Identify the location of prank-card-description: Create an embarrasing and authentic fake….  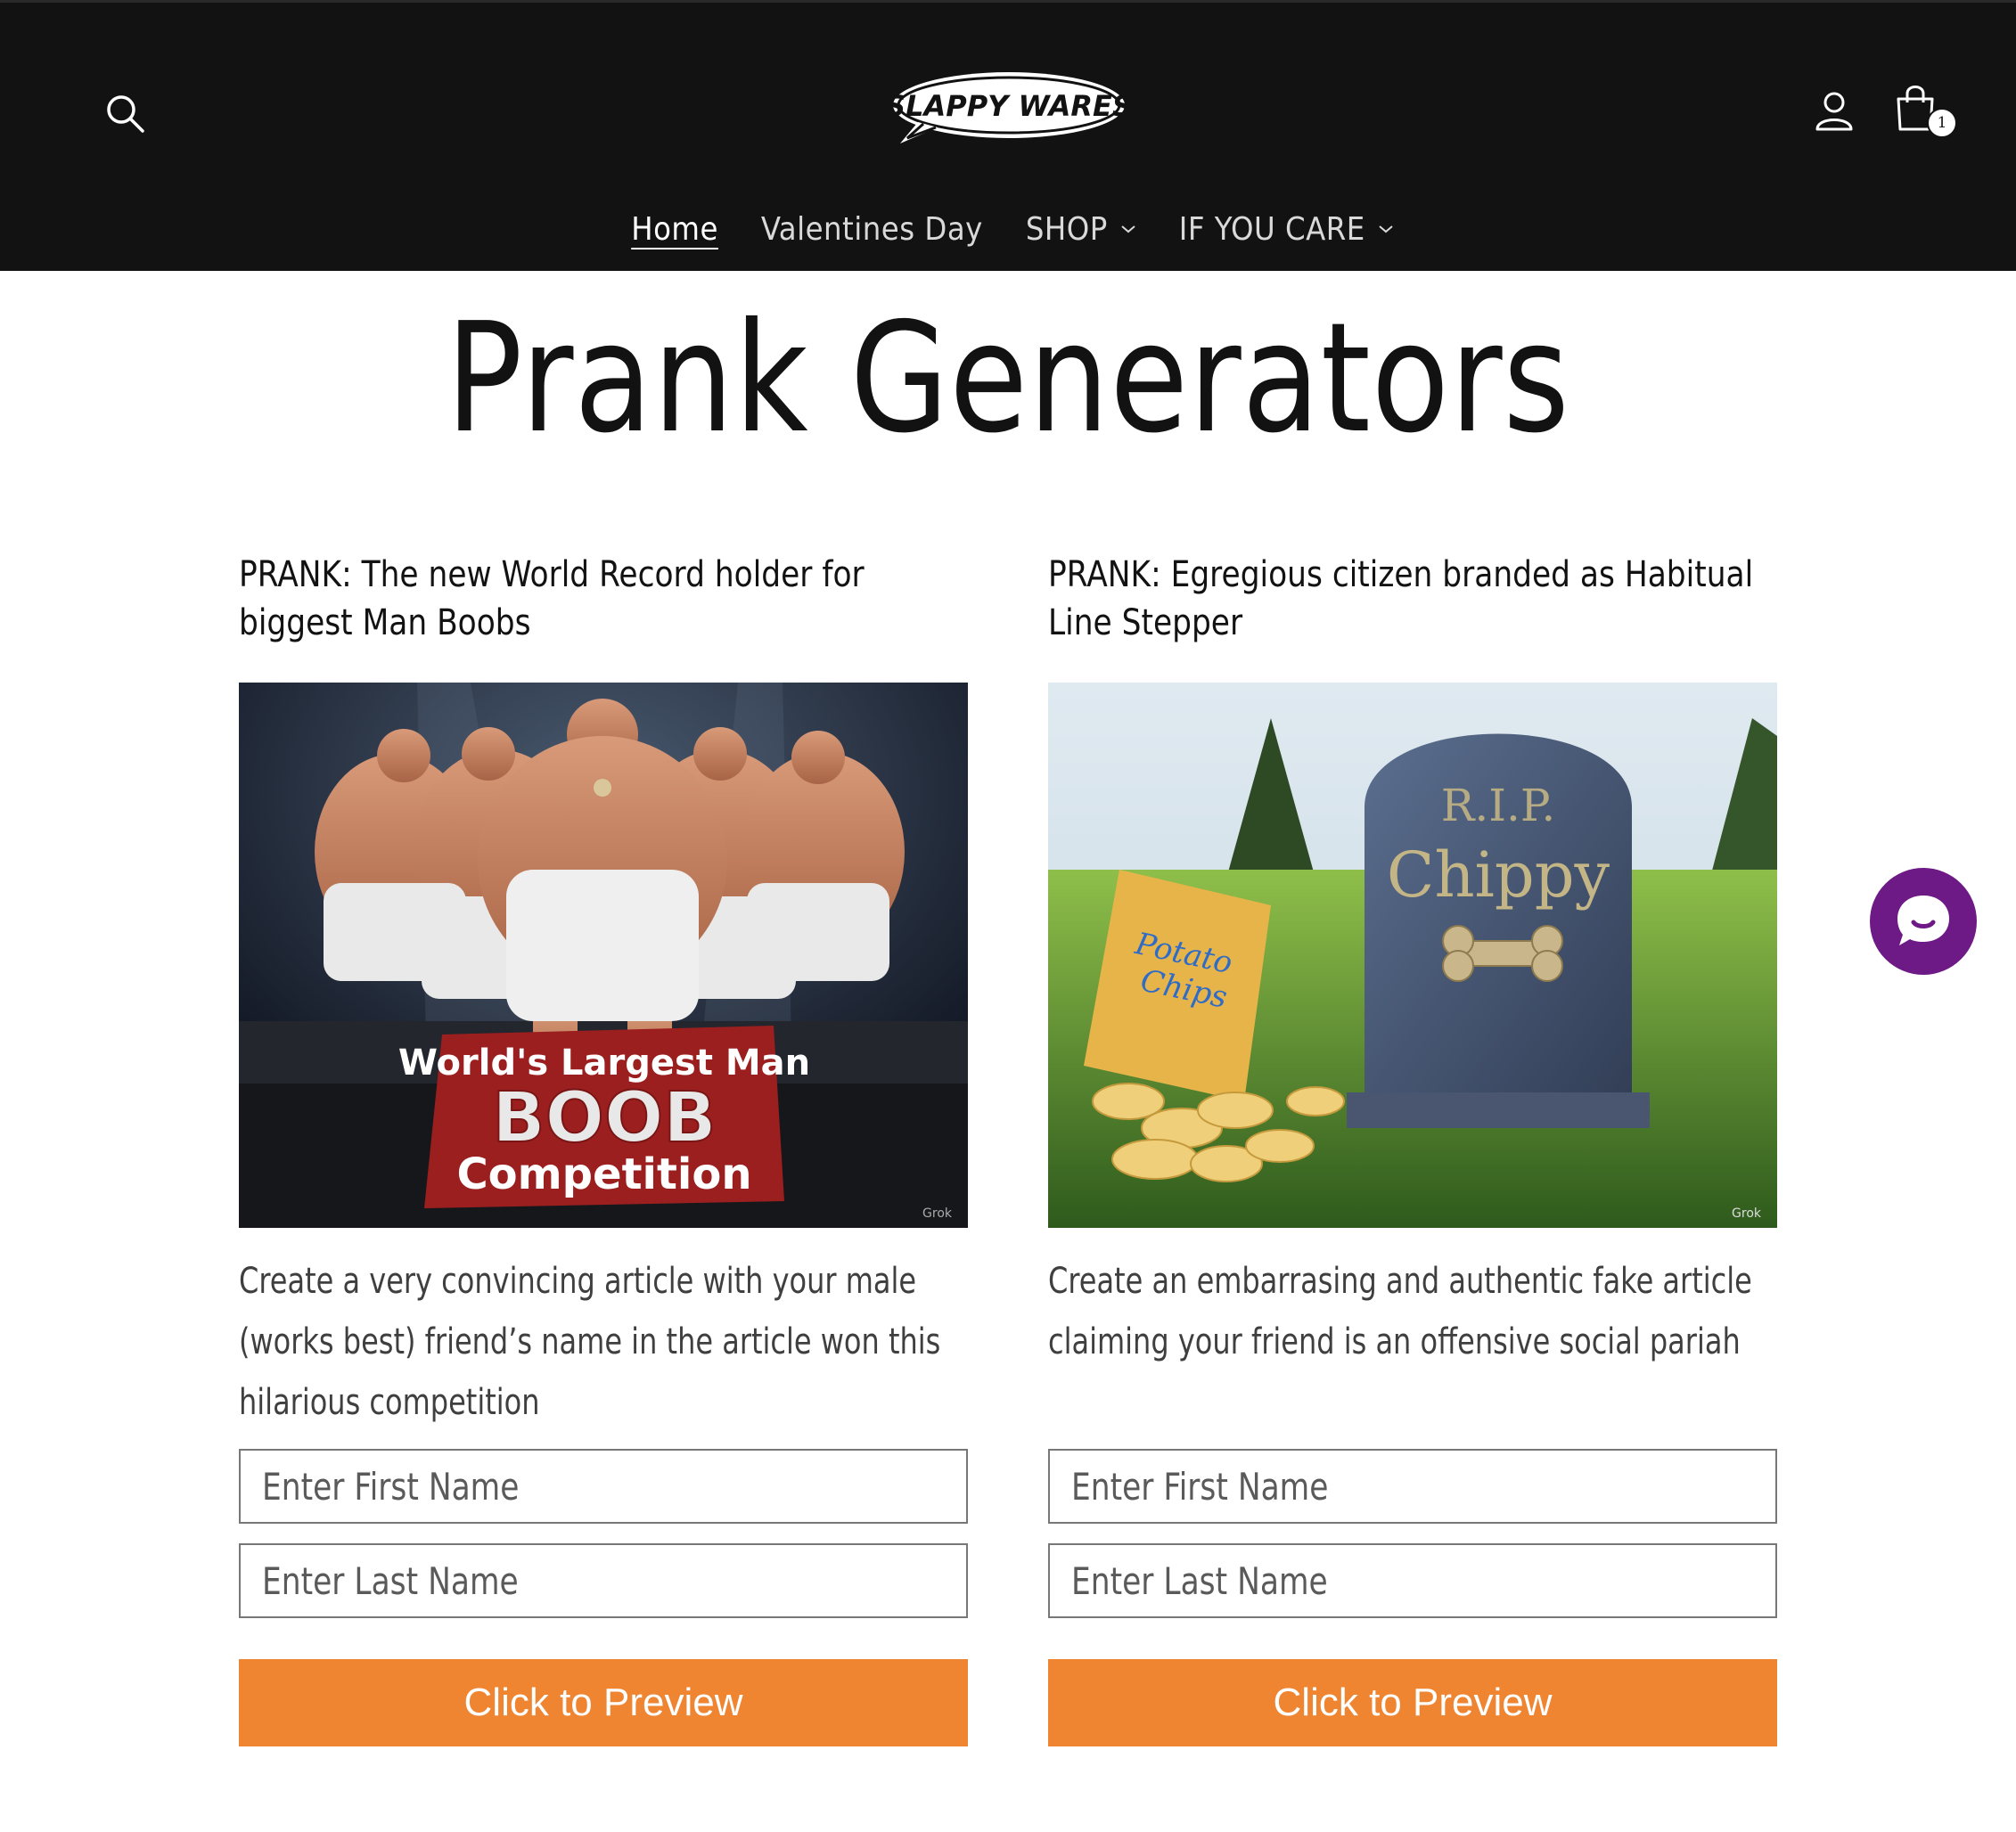
(1400, 1312).